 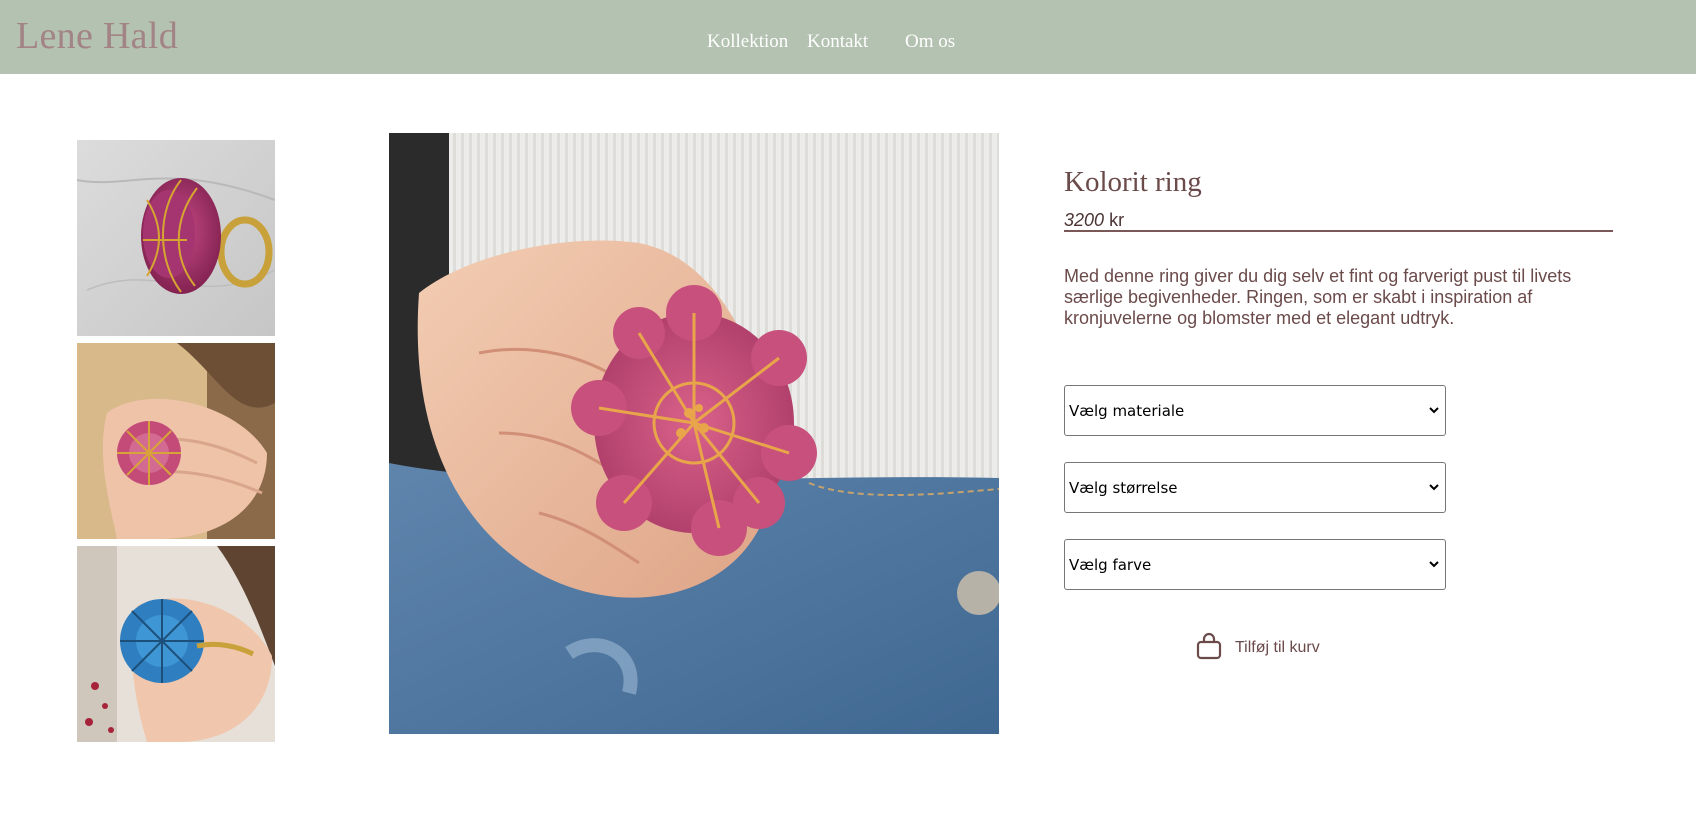 I want to click on material-select-value: Vælg materiale, so click(x=1127, y=411).